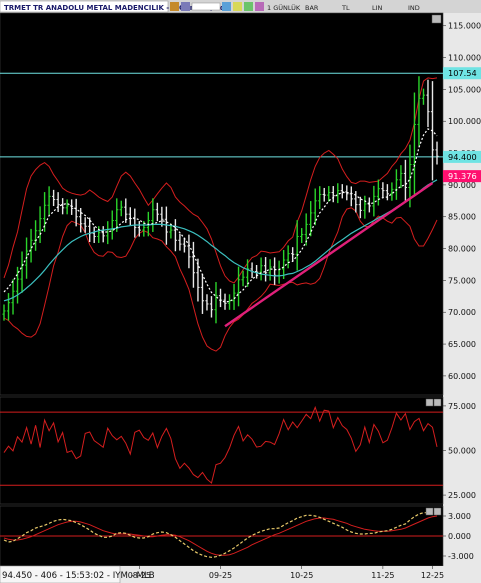  I want to click on toolbar-icons, so click(217, 6).